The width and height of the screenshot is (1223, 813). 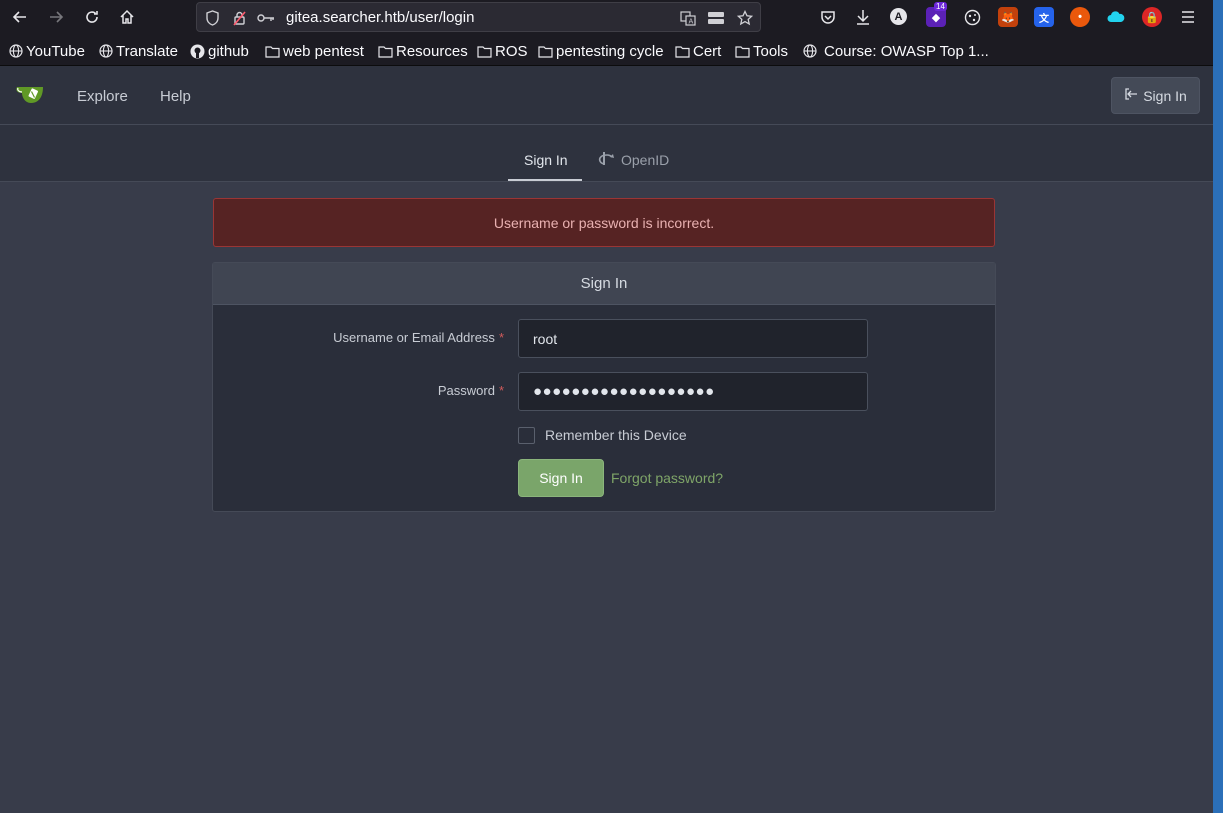 I want to click on reader-storage-icon, so click(x=716, y=18).